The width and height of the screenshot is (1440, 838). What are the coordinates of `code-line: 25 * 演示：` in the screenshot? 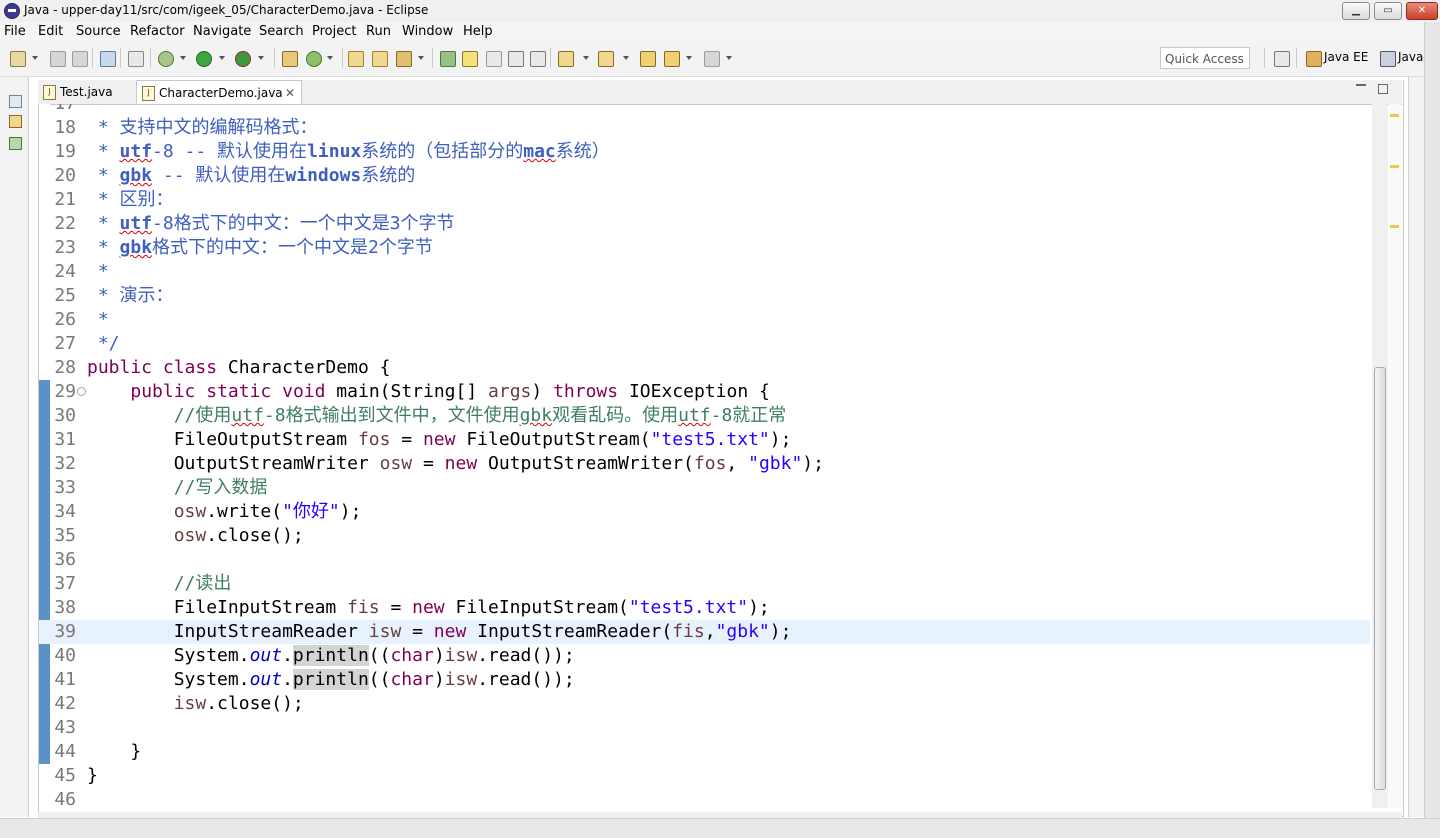 It's located at (704, 296).